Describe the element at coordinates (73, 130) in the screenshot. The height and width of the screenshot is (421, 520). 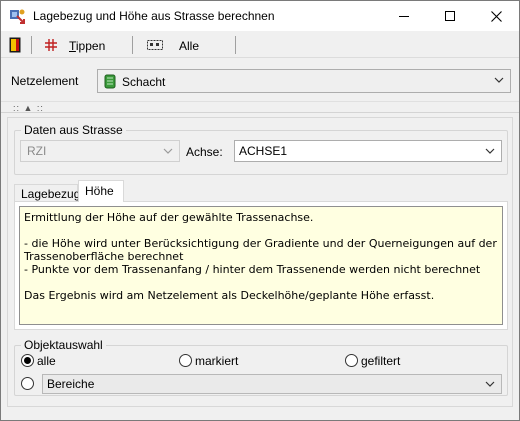
I see `strasse-group-label: Daten aus Strasse` at that location.